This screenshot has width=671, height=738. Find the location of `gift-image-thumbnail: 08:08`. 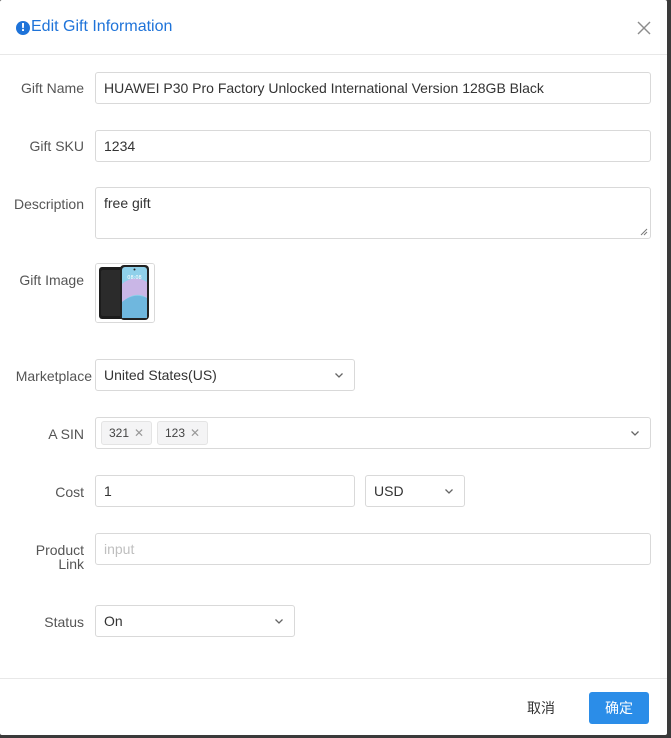

gift-image-thumbnail: 08:08 is located at coordinates (125, 293).